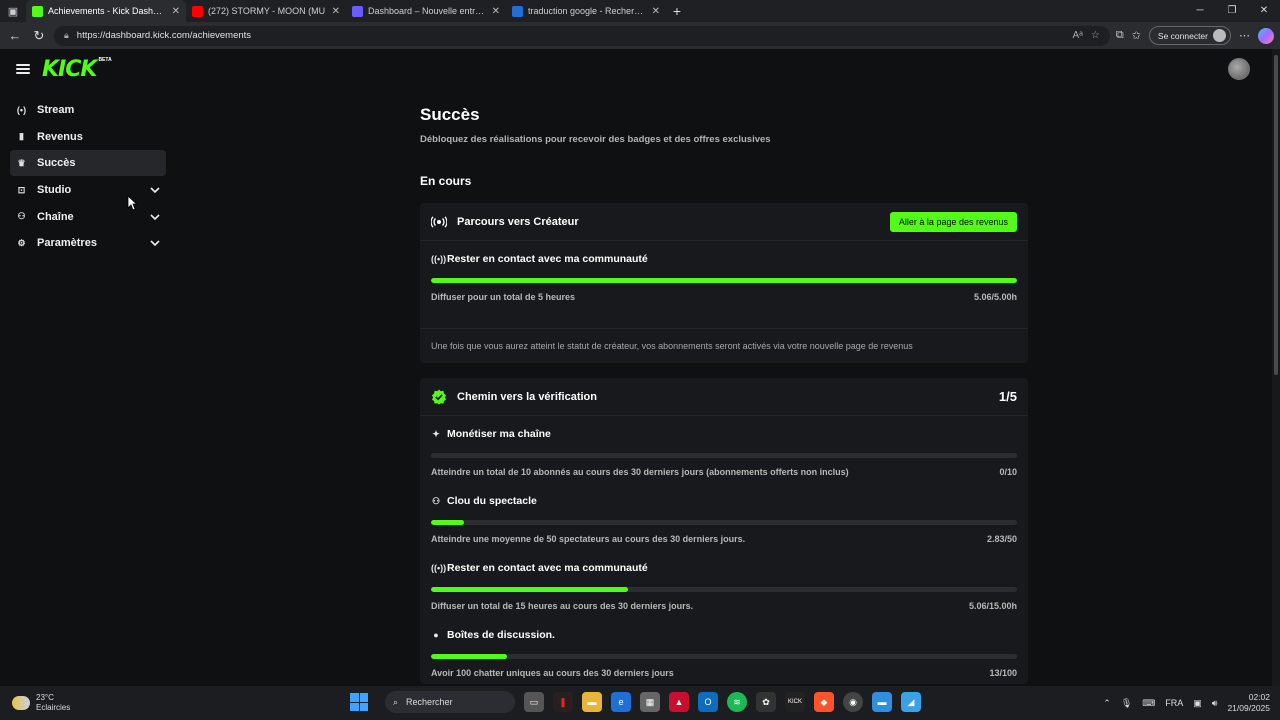 This screenshot has height=720, width=1280. What do you see at coordinates (88, 163) in the screenshot?
I see `sidebar-item: ♛ Succès` at bounding box center [88, 163].